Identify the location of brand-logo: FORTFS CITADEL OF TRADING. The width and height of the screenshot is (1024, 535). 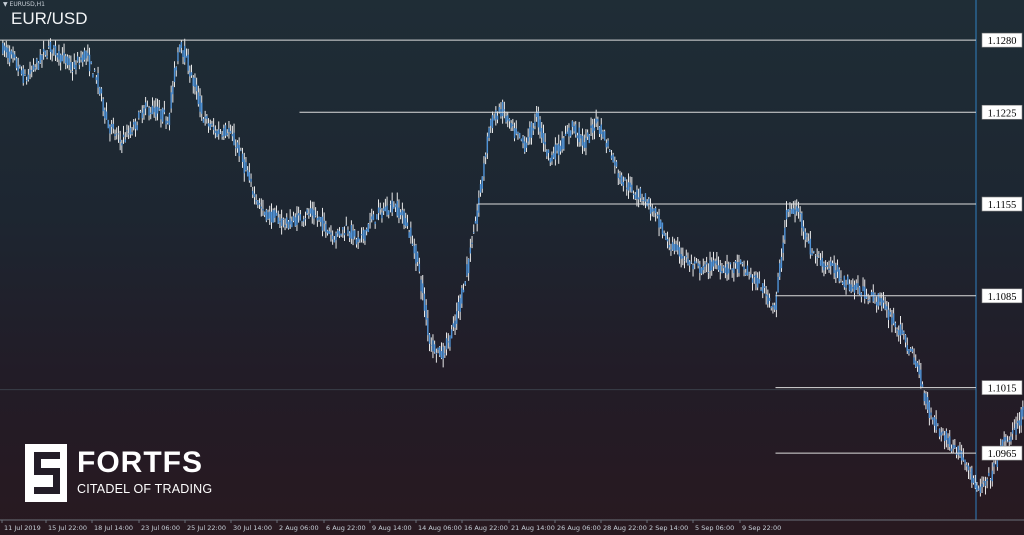
(125, 474).